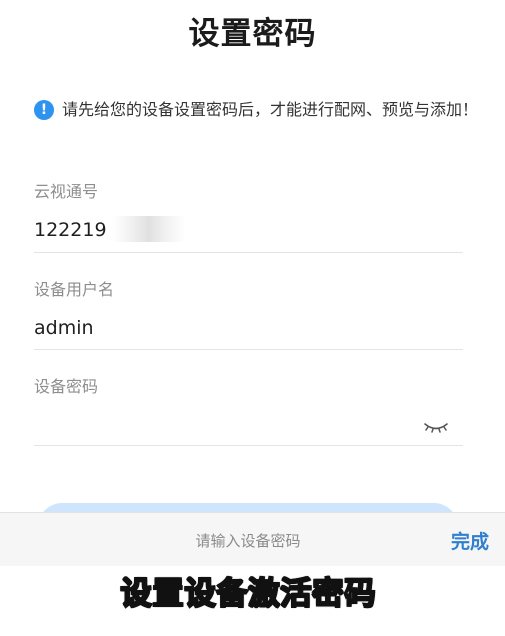 The height and width of the screenshot is (636, 505). I want to click on eye-closed-icon, so click(436, 427).